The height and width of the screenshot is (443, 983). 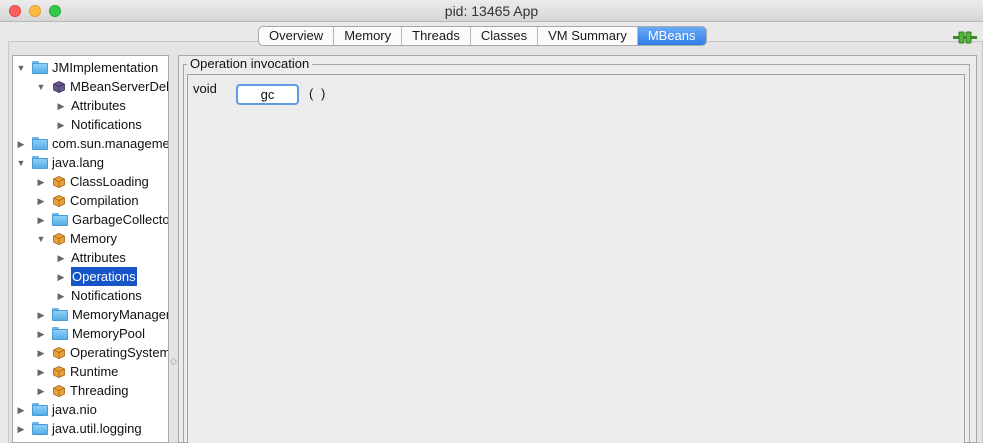 I want to click on tree-node-label: Operations, so click(x=104, y=276).